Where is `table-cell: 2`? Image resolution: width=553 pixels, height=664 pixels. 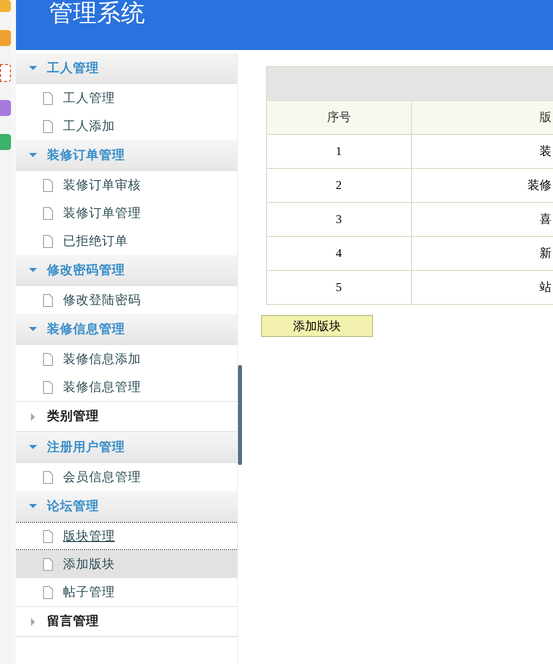 table-cell: 2 is located at coordinates (338, 185).